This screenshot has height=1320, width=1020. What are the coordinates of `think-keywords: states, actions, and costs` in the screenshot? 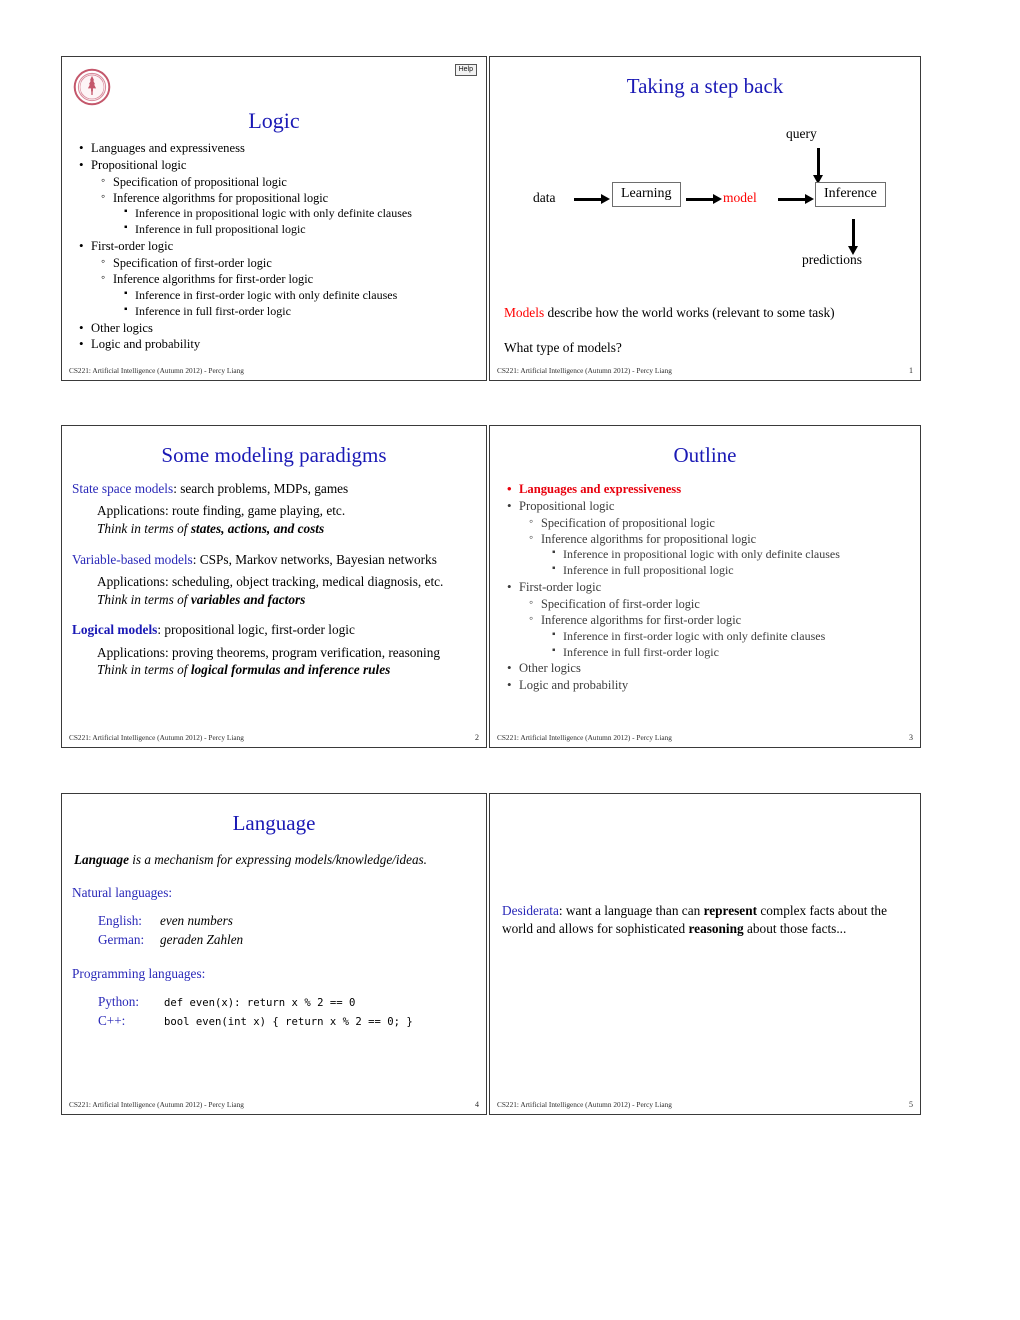 It's located at (257, 529).